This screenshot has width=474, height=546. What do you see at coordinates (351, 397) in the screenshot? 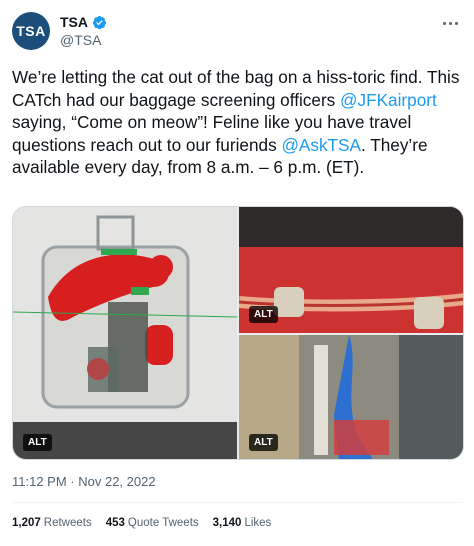
I see `inspection-photo: ALT` at bounding box center [351, 397].